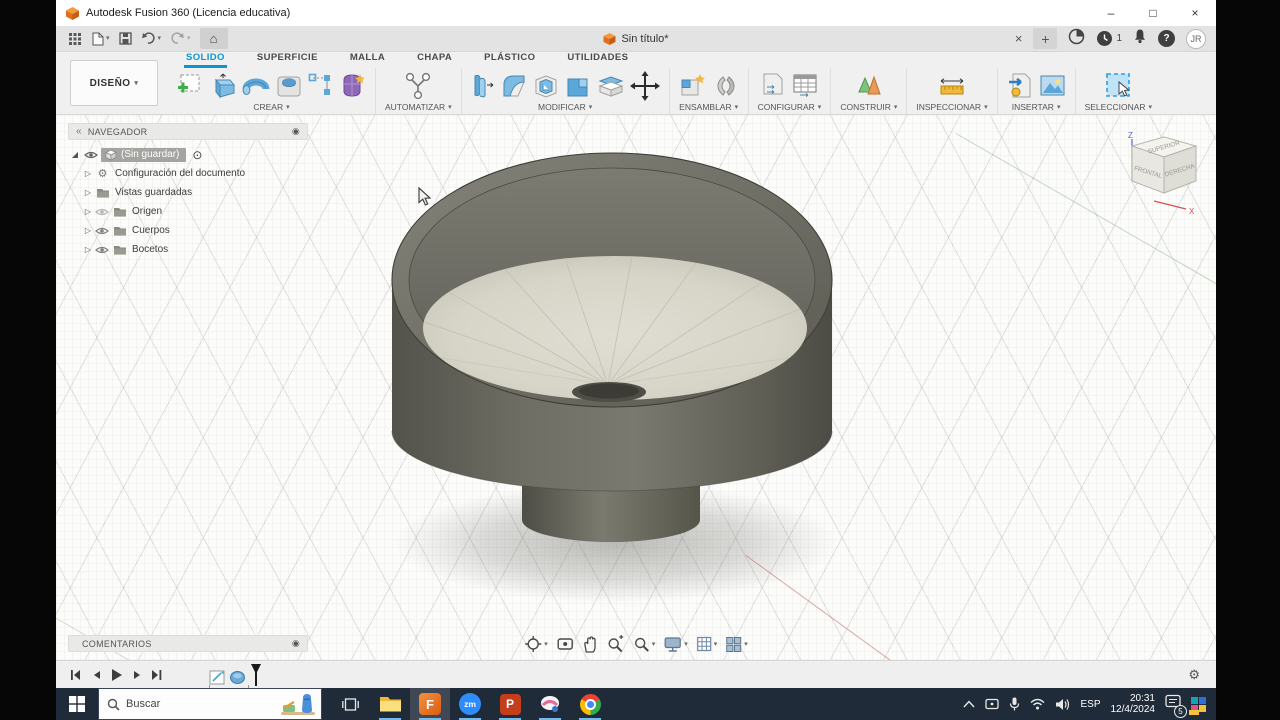  Describe the element at coordinates (116, 675) in the screenshot. I see `play-button` at that location.